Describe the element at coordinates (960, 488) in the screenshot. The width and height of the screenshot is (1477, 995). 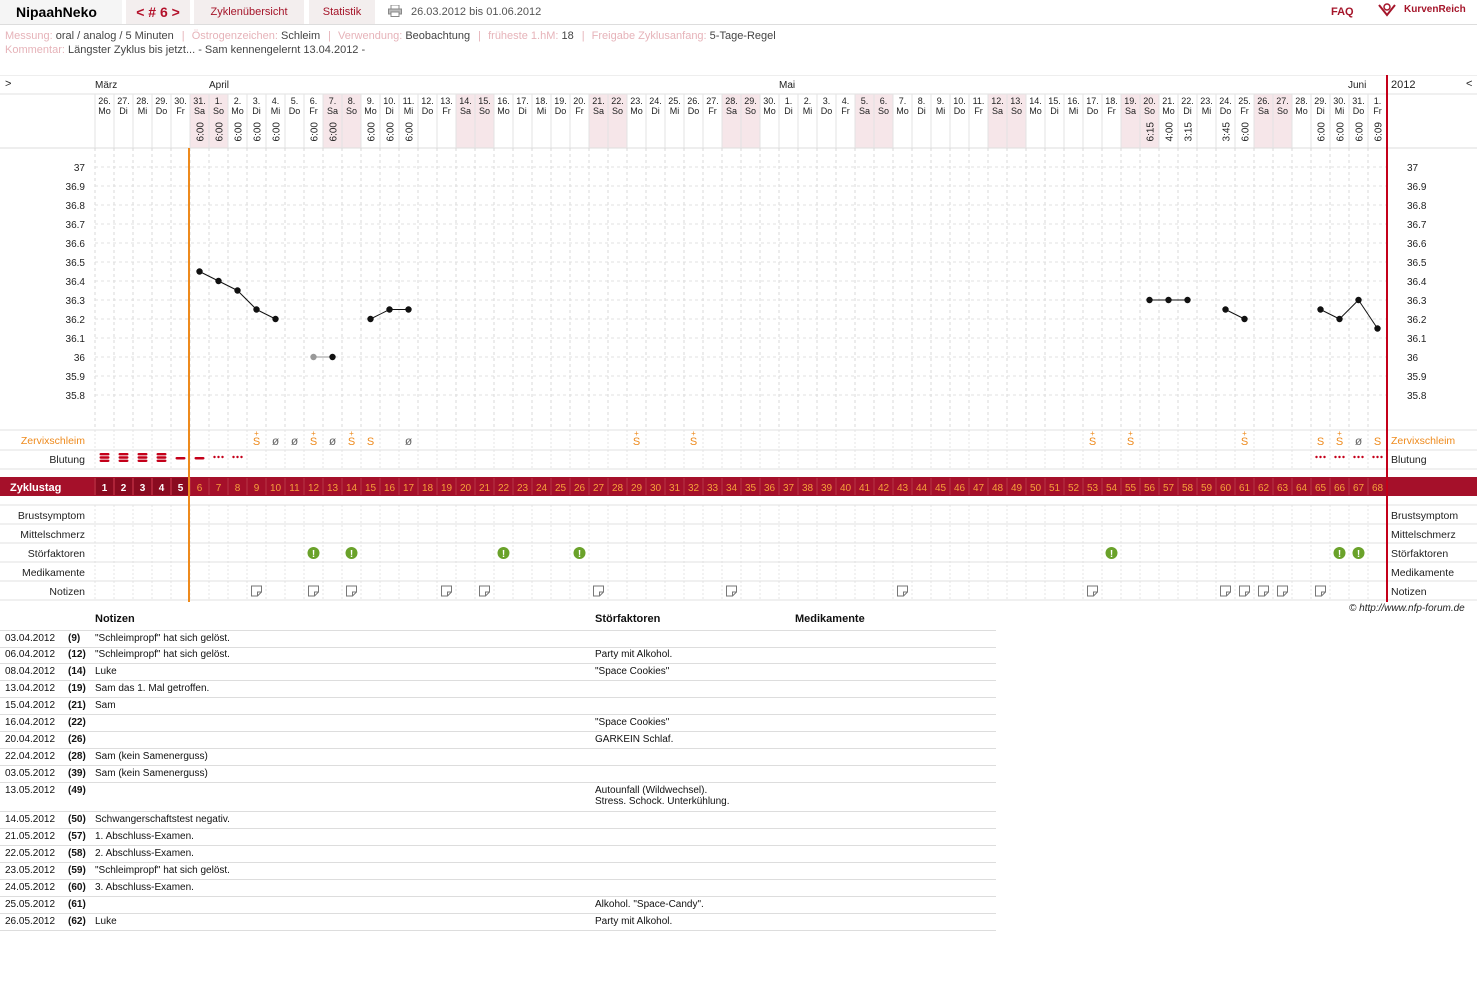
I see `cycle-day-number: 46` at that location.